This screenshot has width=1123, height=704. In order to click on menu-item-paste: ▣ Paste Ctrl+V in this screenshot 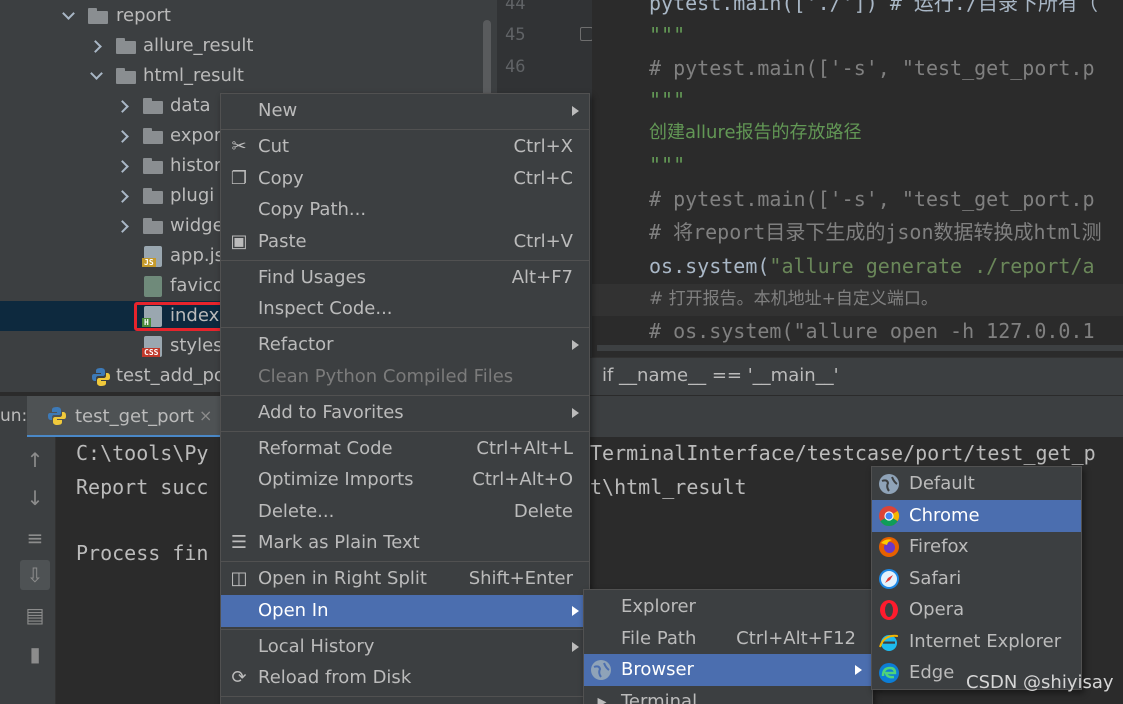, I will do `click(405, 242)`.